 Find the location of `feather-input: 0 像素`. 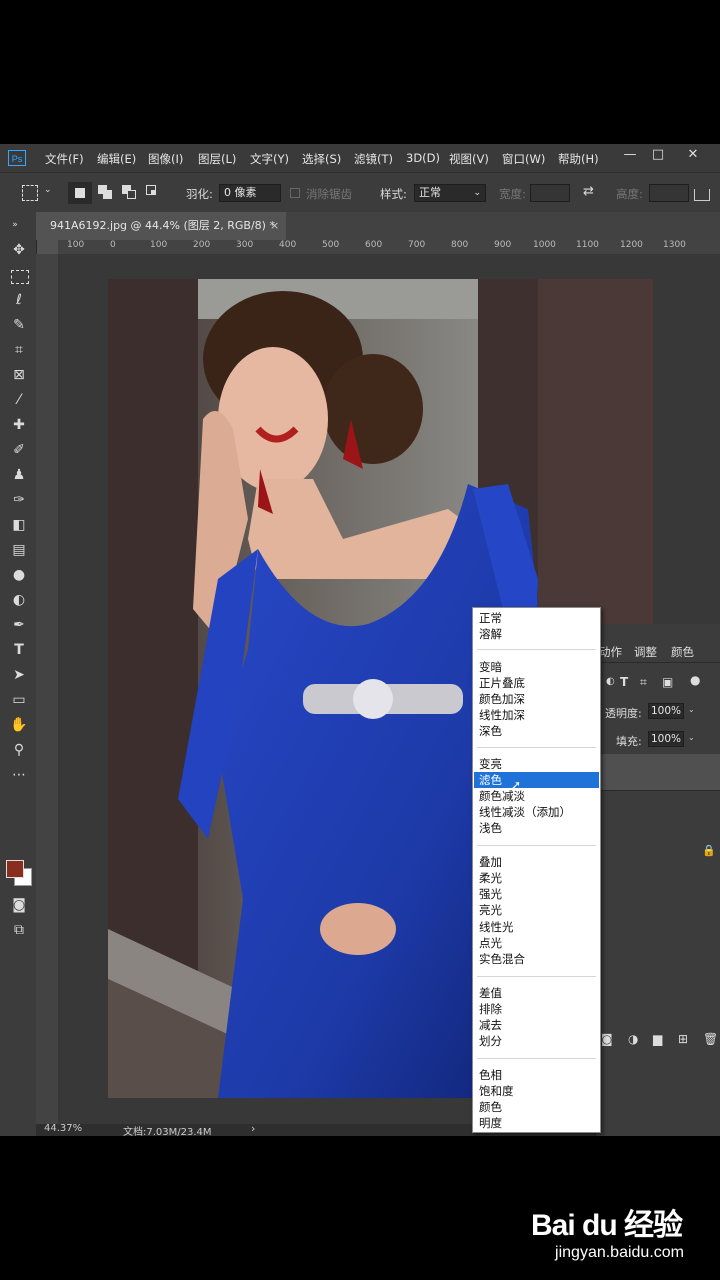

feather-input: 0 像素 is located at coordinates (250, 193).